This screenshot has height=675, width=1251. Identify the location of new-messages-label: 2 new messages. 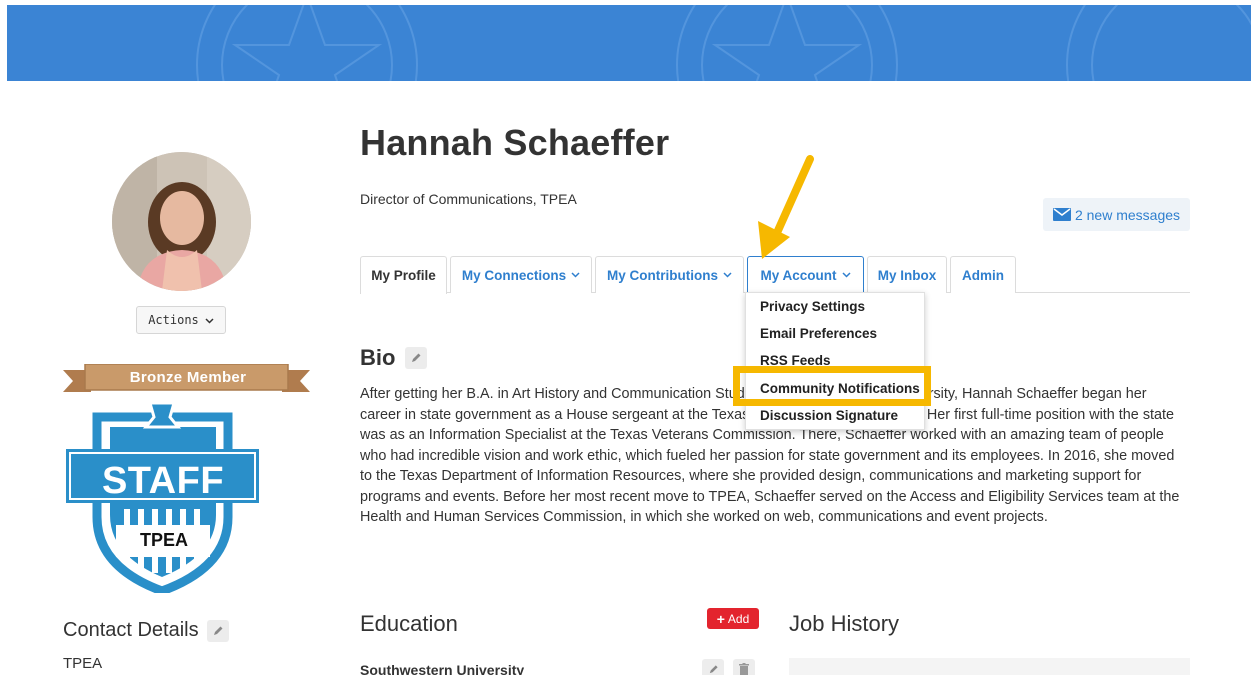
(1127, 214).